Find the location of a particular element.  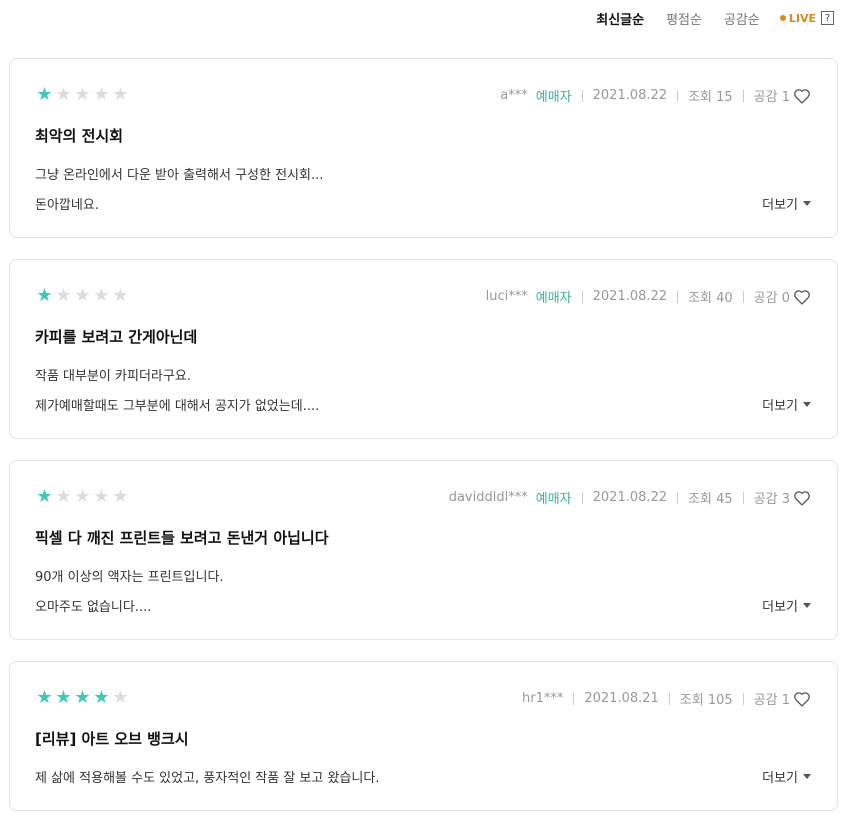

reviewer-id: a*** is located at coordinates (514, 95).